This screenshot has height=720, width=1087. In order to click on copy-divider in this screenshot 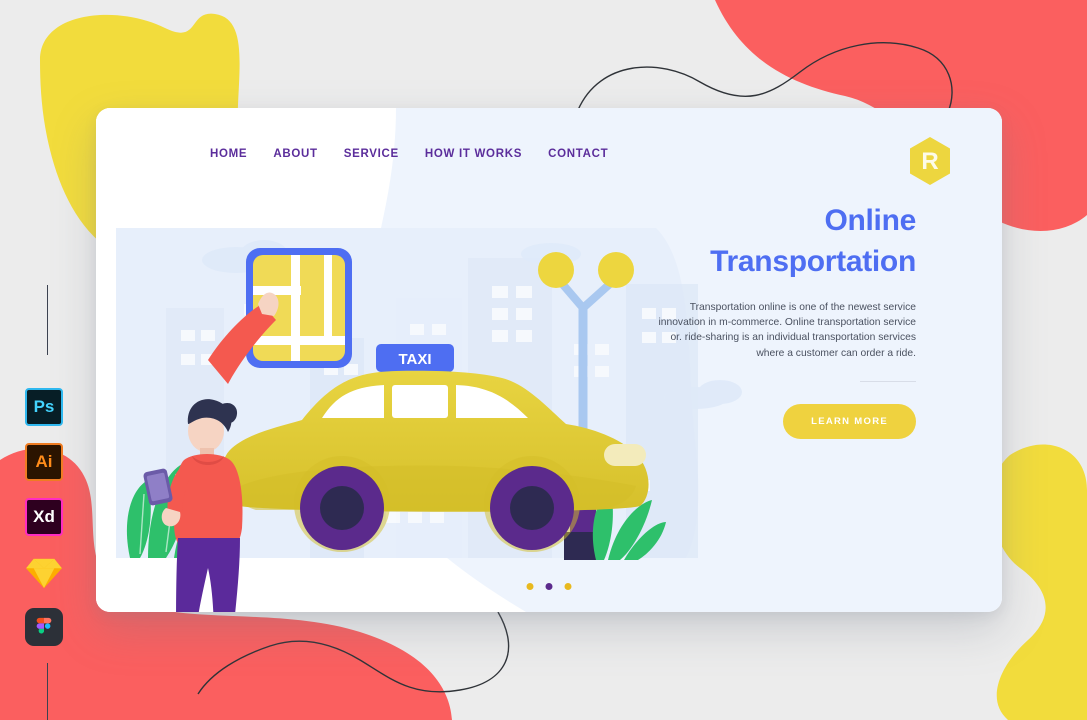, I will do `click(888, 381)`.